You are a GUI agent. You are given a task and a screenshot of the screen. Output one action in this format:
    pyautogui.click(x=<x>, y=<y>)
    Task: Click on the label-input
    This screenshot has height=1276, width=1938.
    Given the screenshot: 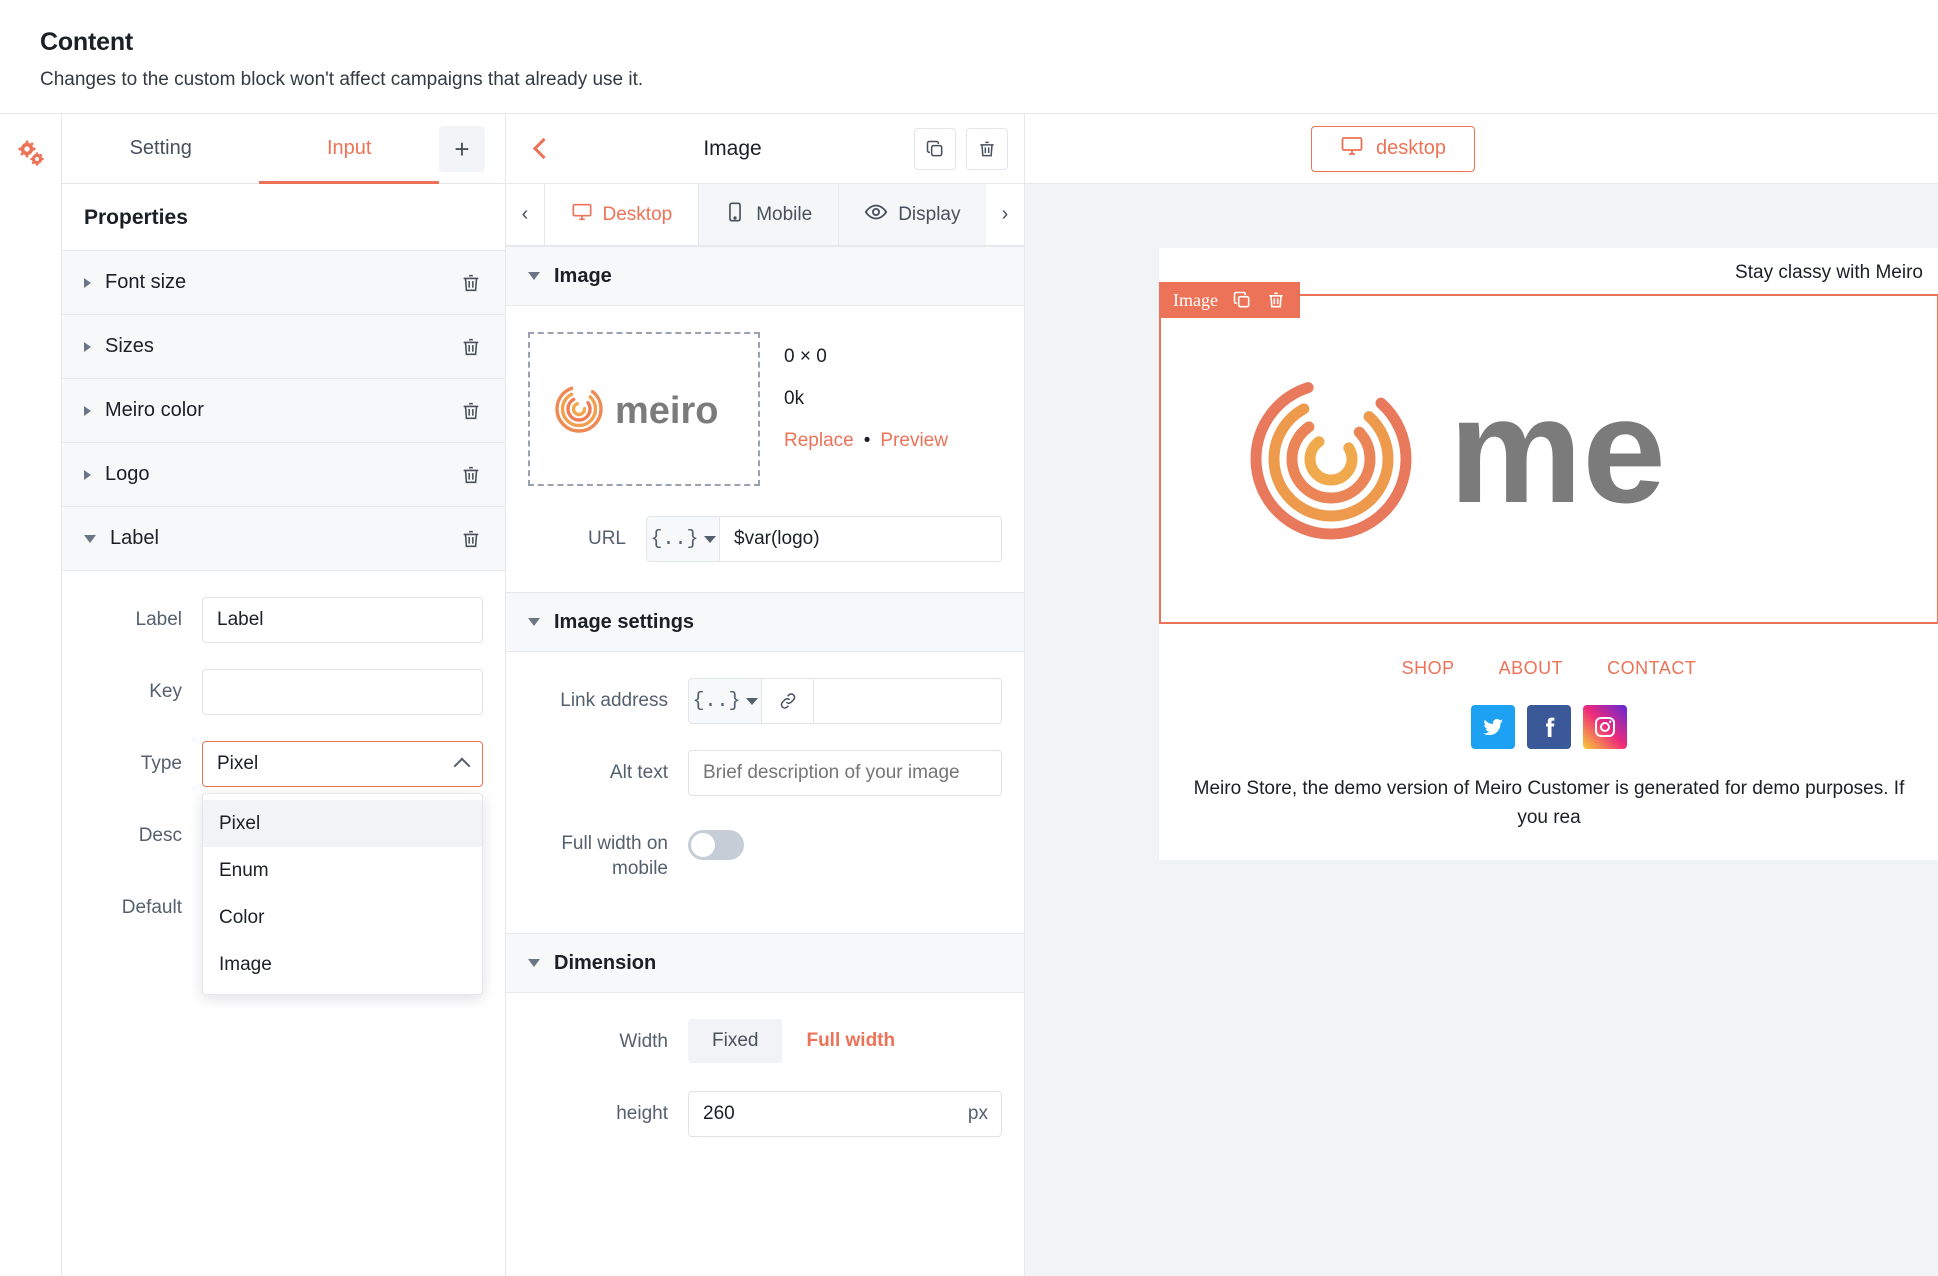 What is the action you would take?
    pyautogui.click(x=342, y=620)
    